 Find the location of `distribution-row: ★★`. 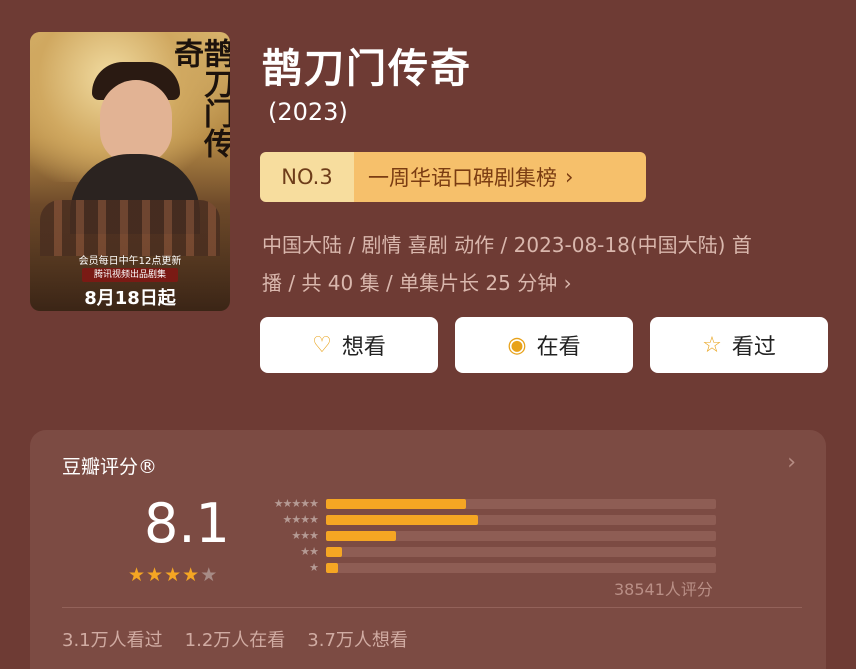

distribution-row: ★★ is located at coordinates (485, 552).